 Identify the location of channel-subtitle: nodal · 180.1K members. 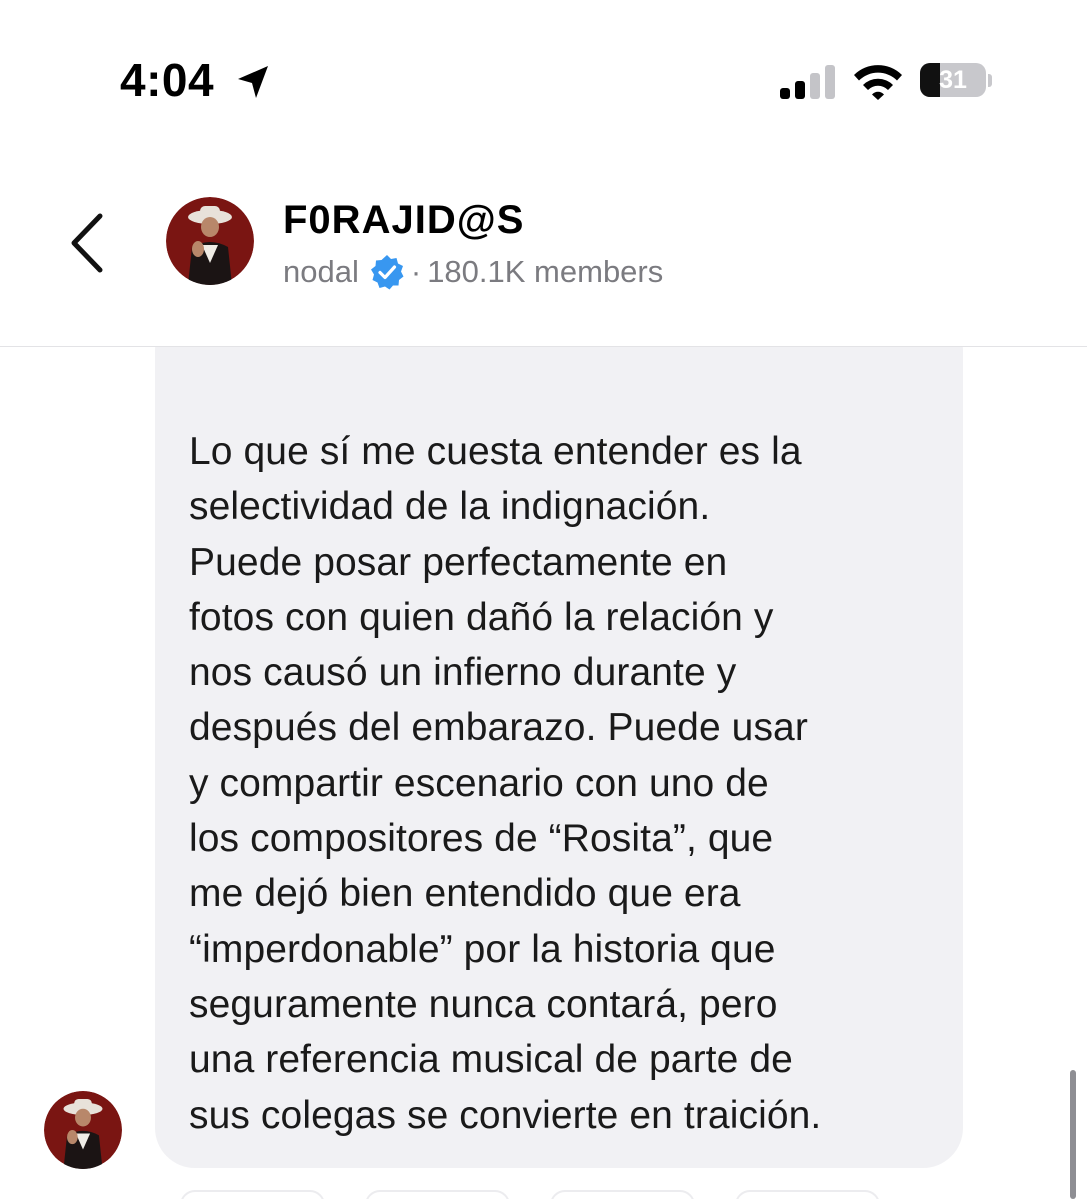
(473, 272).